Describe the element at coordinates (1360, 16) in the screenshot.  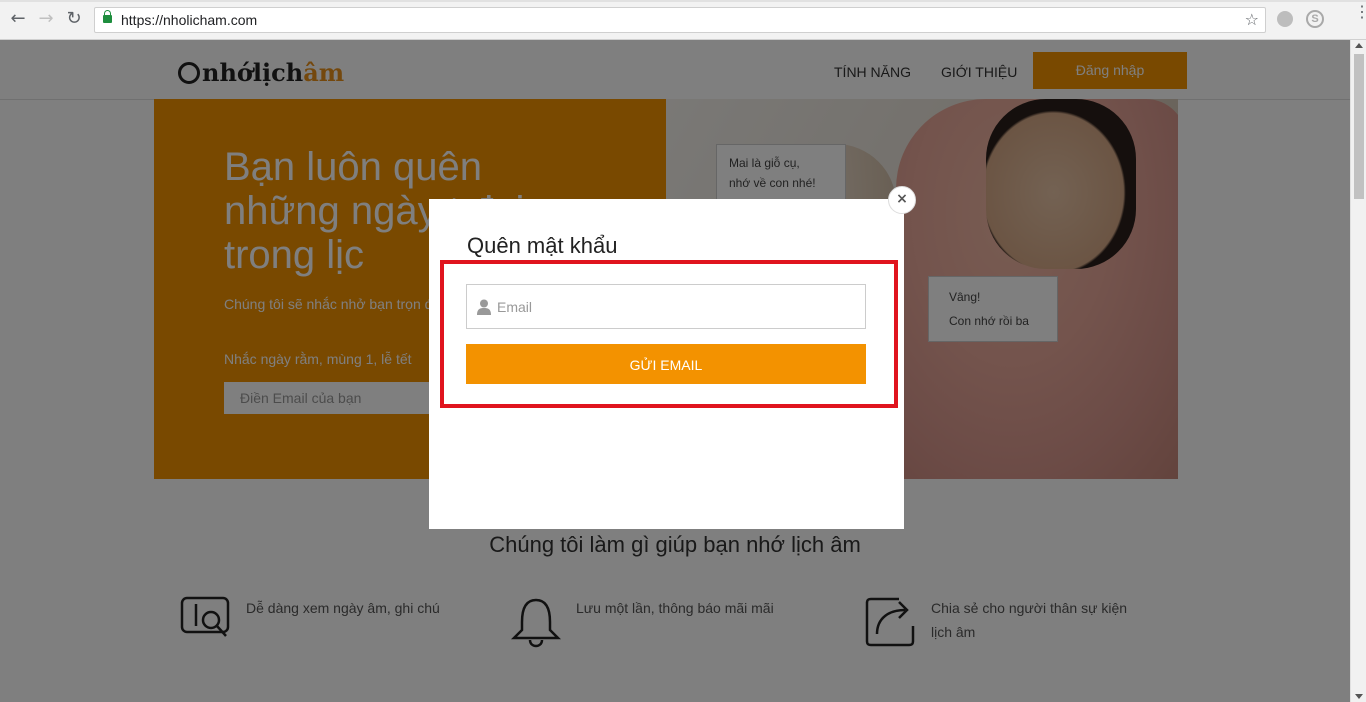
I see `browser-menu-icon: ⋮` at that location.